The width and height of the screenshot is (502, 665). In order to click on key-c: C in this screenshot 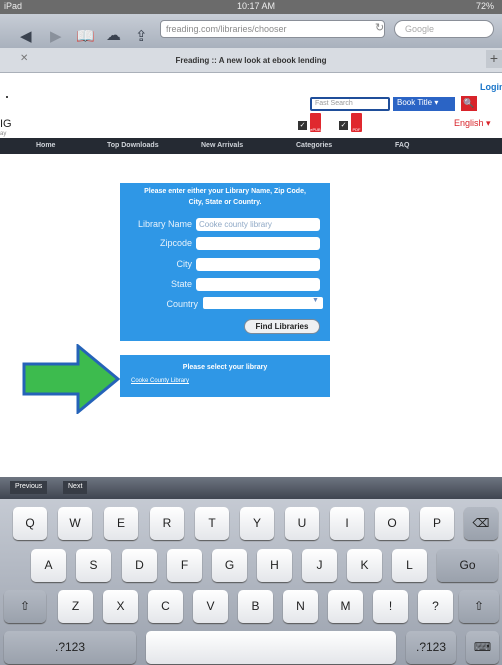, I will do `click(165, 606)`.